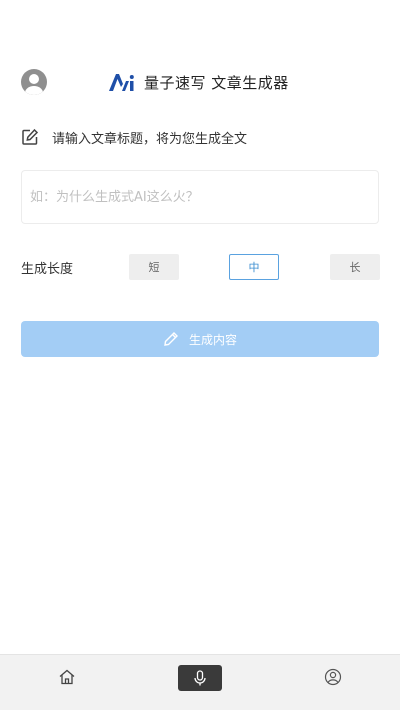 This screenshot has height=710, width=400. I want to click on edit-icon, so click(30, 136).